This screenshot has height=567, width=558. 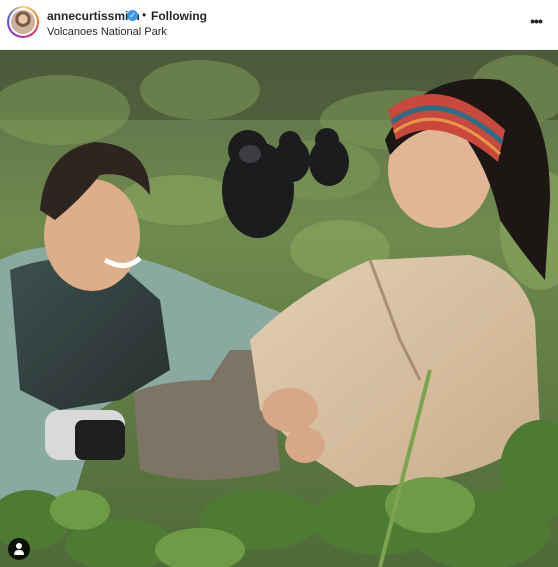 I want to click on avatar-image, so click(x=23, y=22).